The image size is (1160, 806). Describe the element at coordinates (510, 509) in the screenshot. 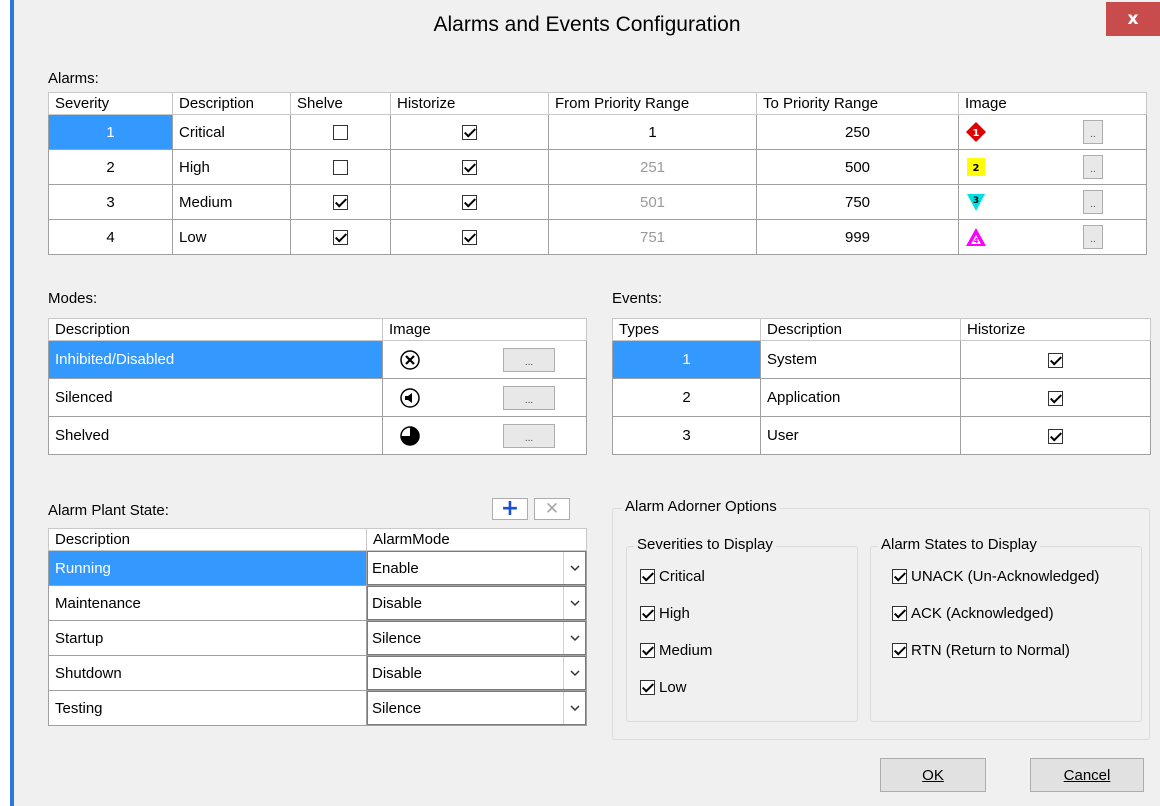

I see `add-button: +` at that location.